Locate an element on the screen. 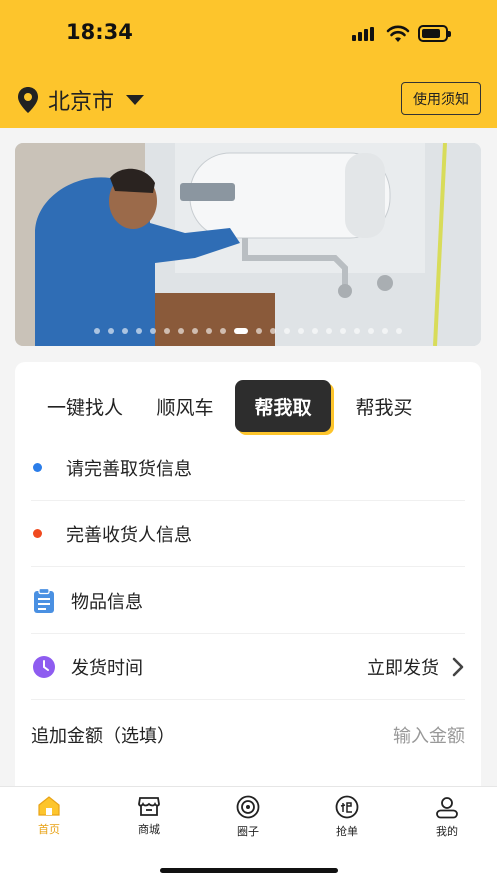 Image resolution: width=497 pixels, height=883 pixels. tab-find-person: 一键找人 is located at coordinates (85, 406).